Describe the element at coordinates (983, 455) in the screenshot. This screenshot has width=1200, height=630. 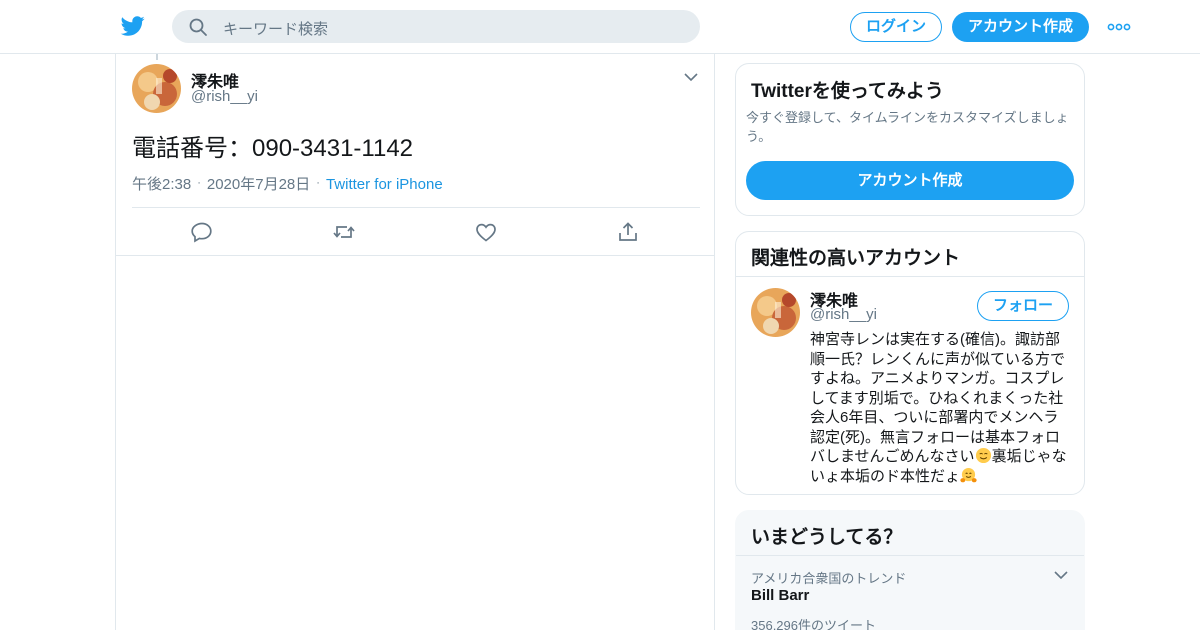
I see `smiling-face-emoji-icon` at that location.